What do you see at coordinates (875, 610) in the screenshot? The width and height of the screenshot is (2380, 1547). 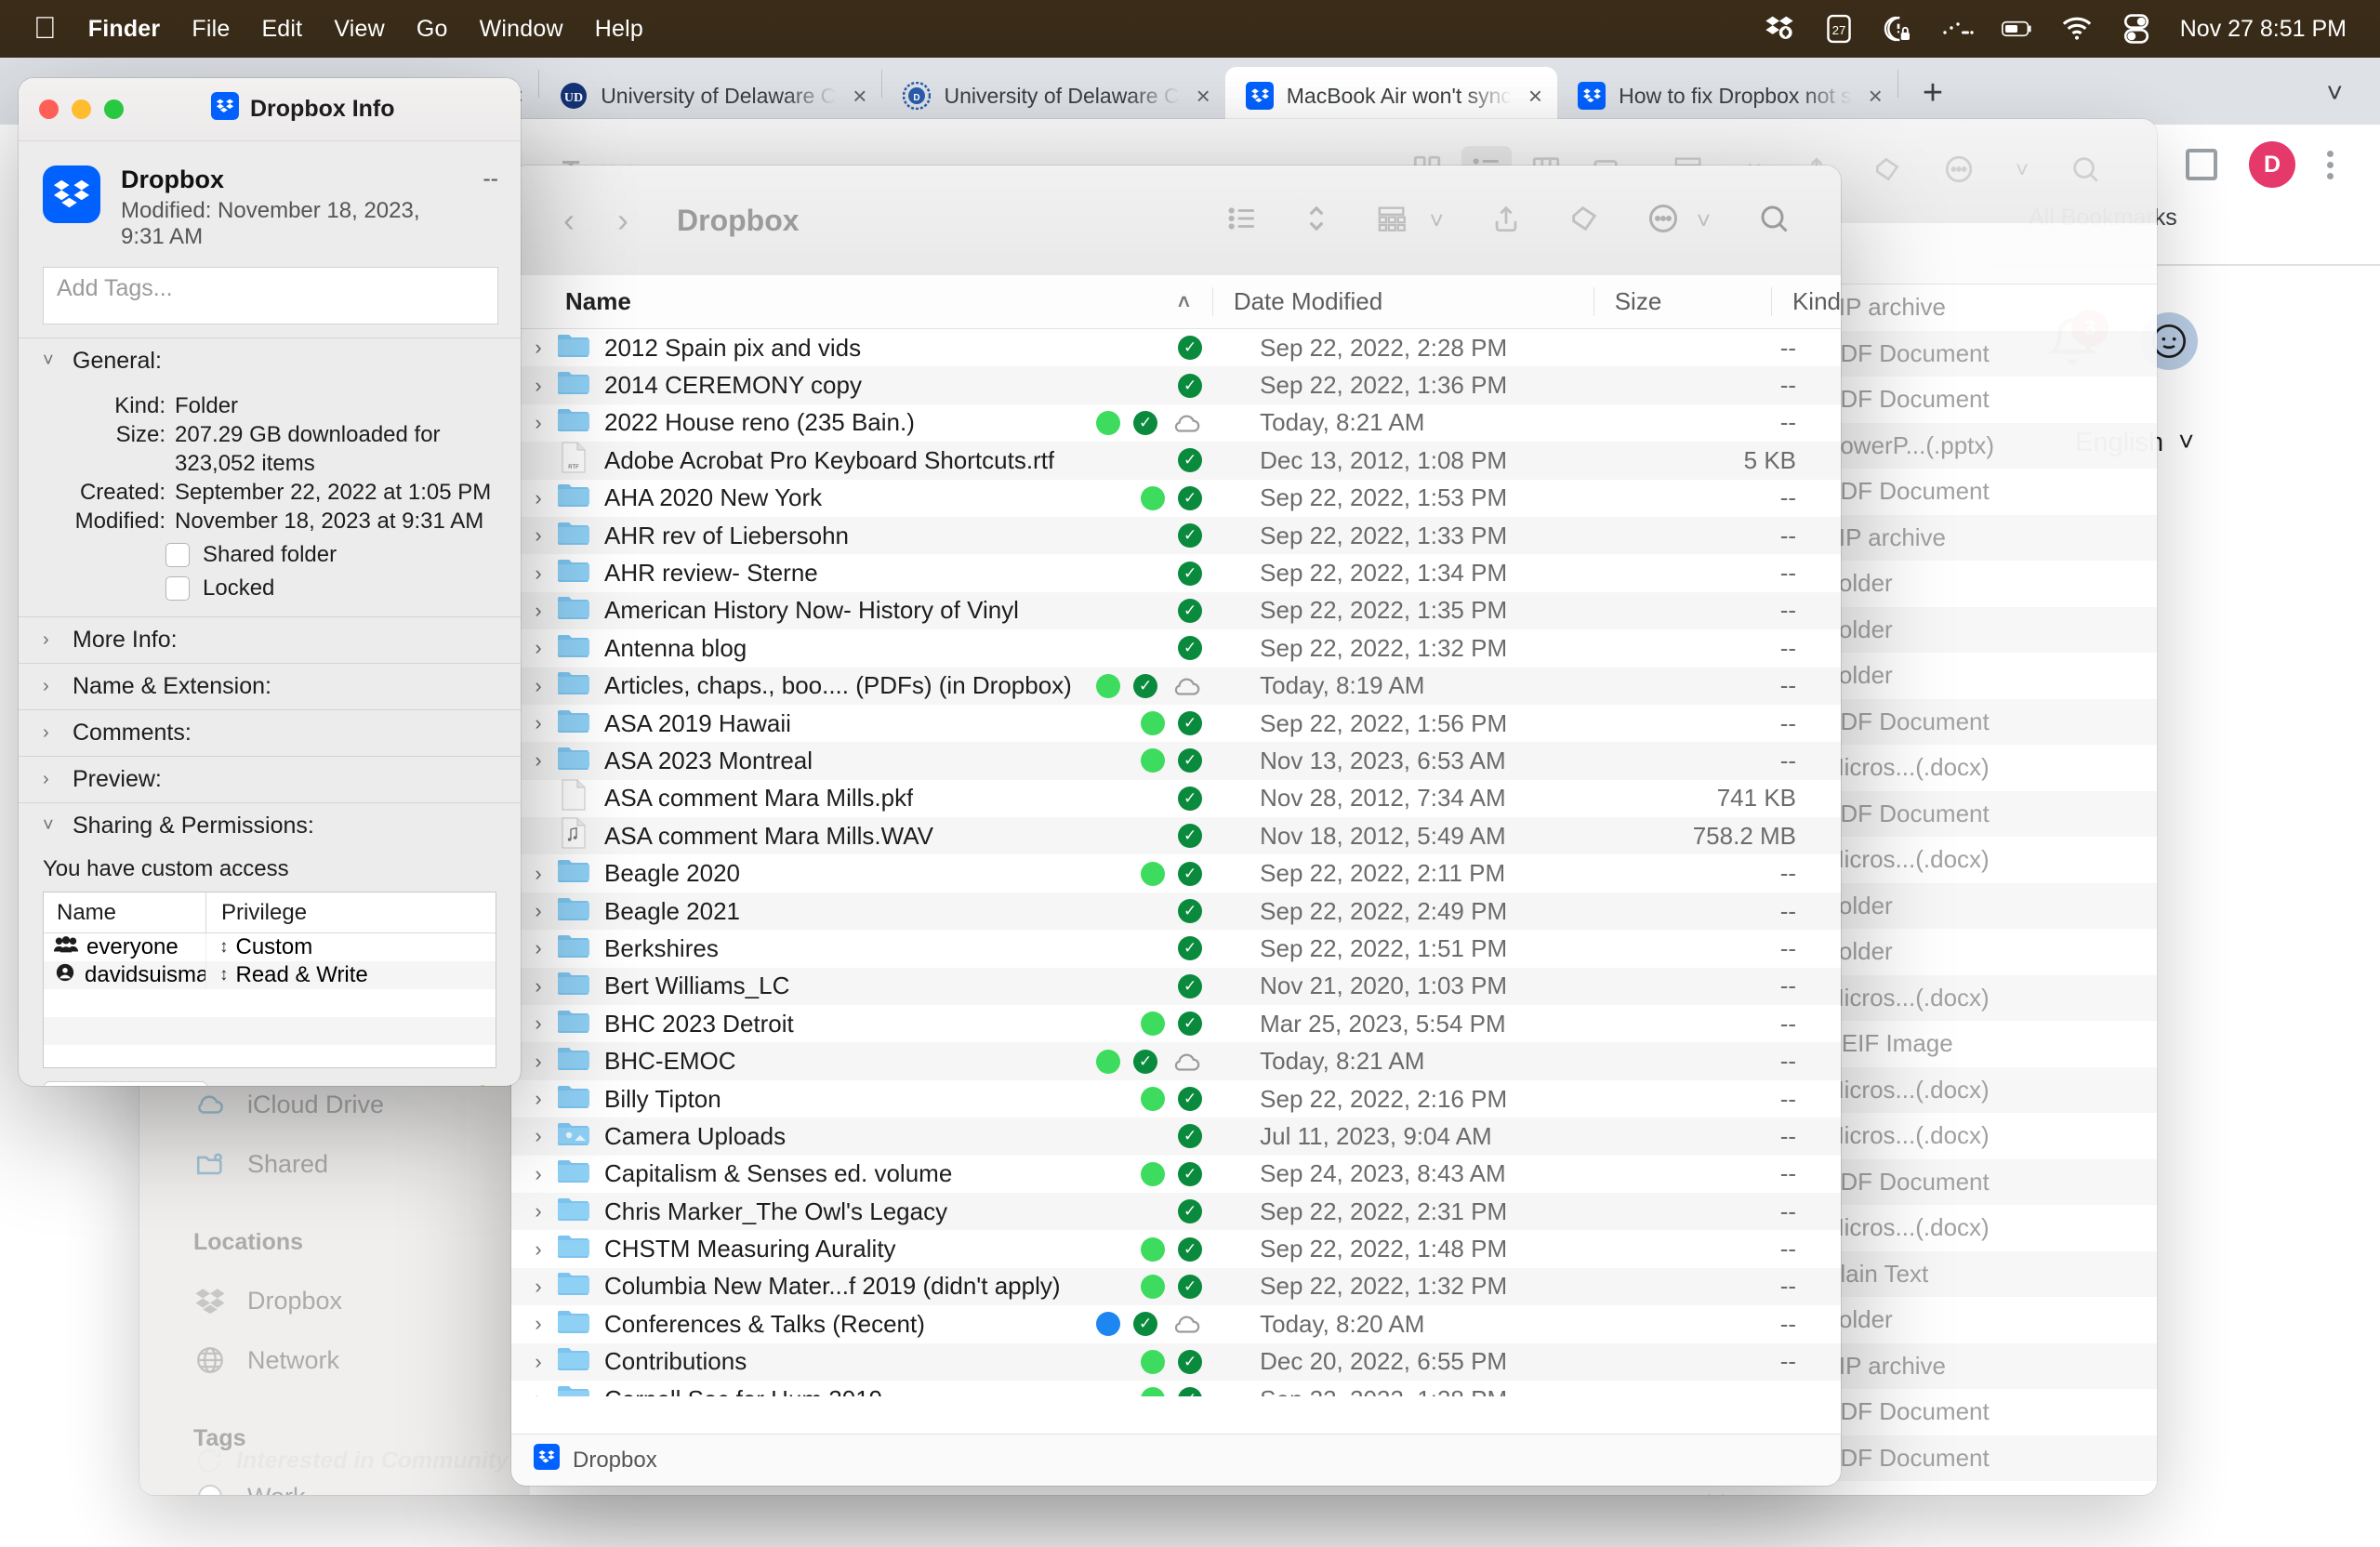 I see `cell-name: › American History Now- History of Vinyl ✓` at bounding box center [875, 610].